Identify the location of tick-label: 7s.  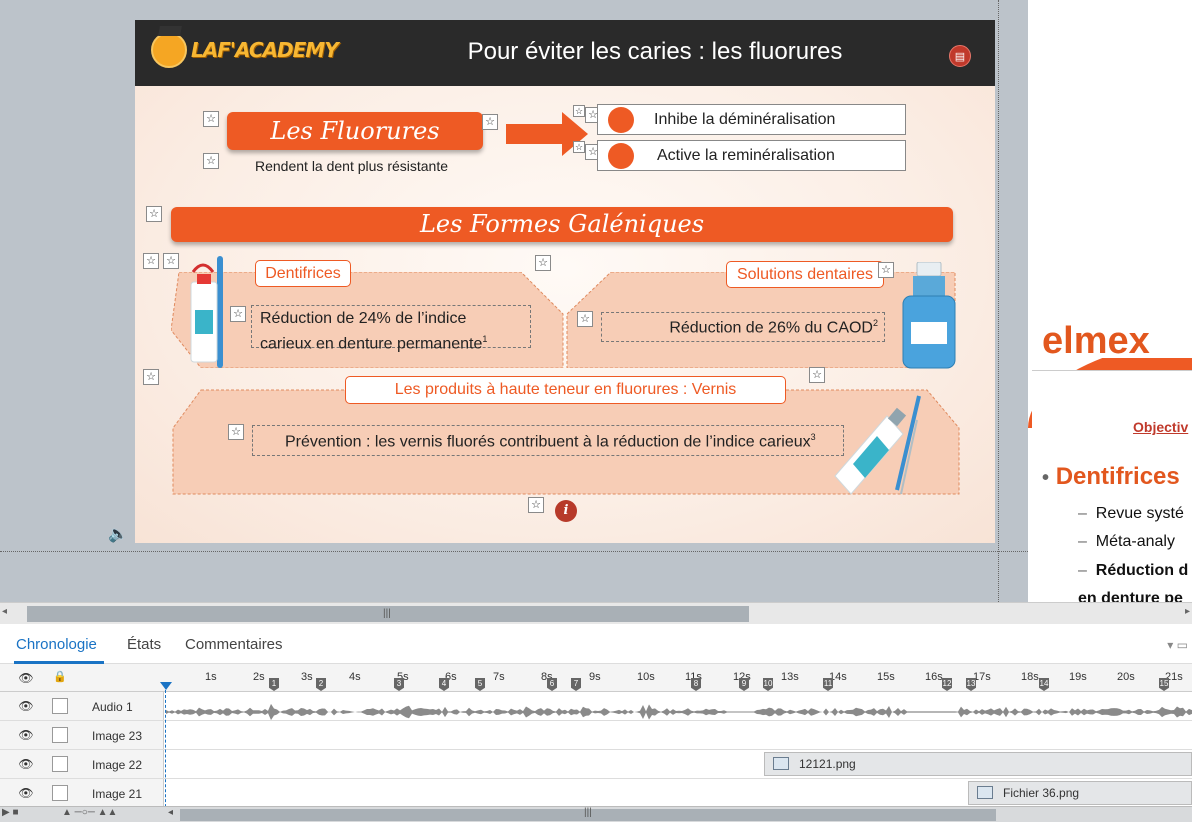
(499, 677).